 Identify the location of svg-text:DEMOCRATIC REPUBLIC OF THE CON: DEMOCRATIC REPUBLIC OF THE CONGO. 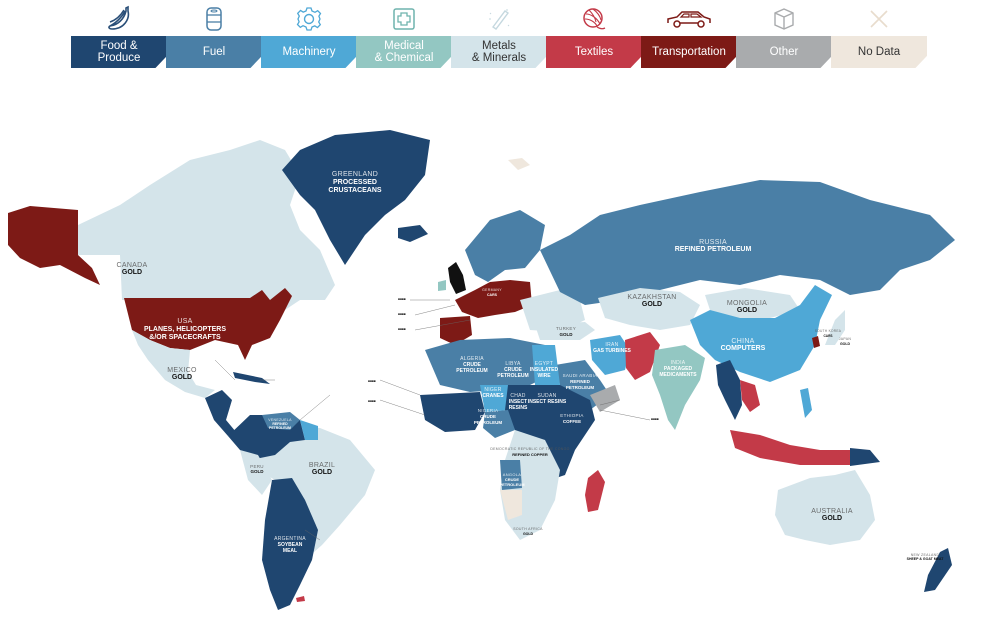
(529, 449).